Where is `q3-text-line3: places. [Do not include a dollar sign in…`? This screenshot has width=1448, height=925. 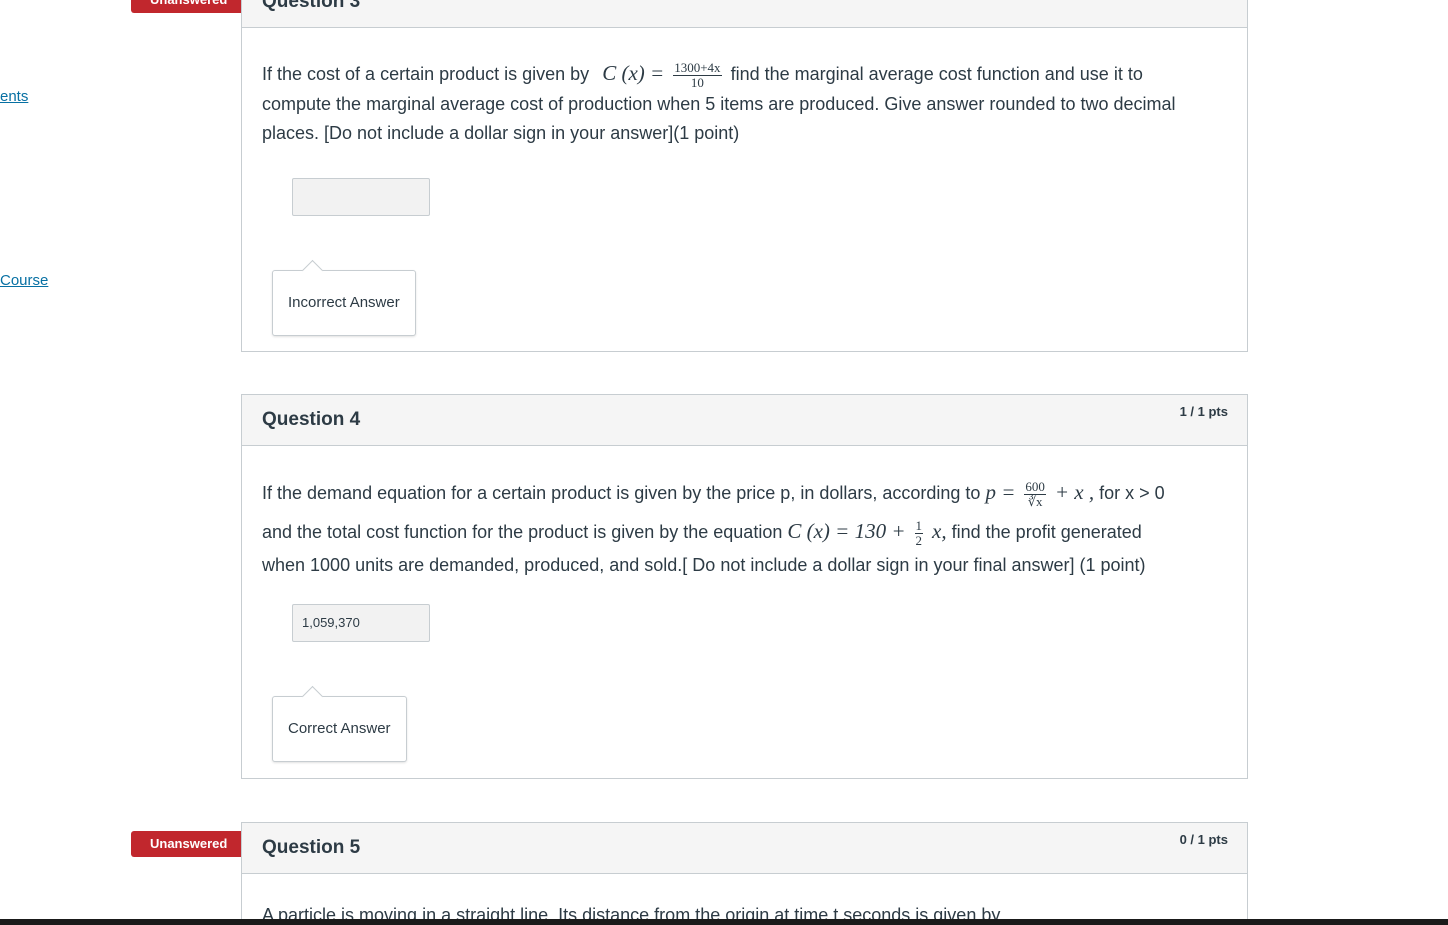
q3-text-line3: places. [Do not include a dollar sign in… is located at coordinates (501, 132).